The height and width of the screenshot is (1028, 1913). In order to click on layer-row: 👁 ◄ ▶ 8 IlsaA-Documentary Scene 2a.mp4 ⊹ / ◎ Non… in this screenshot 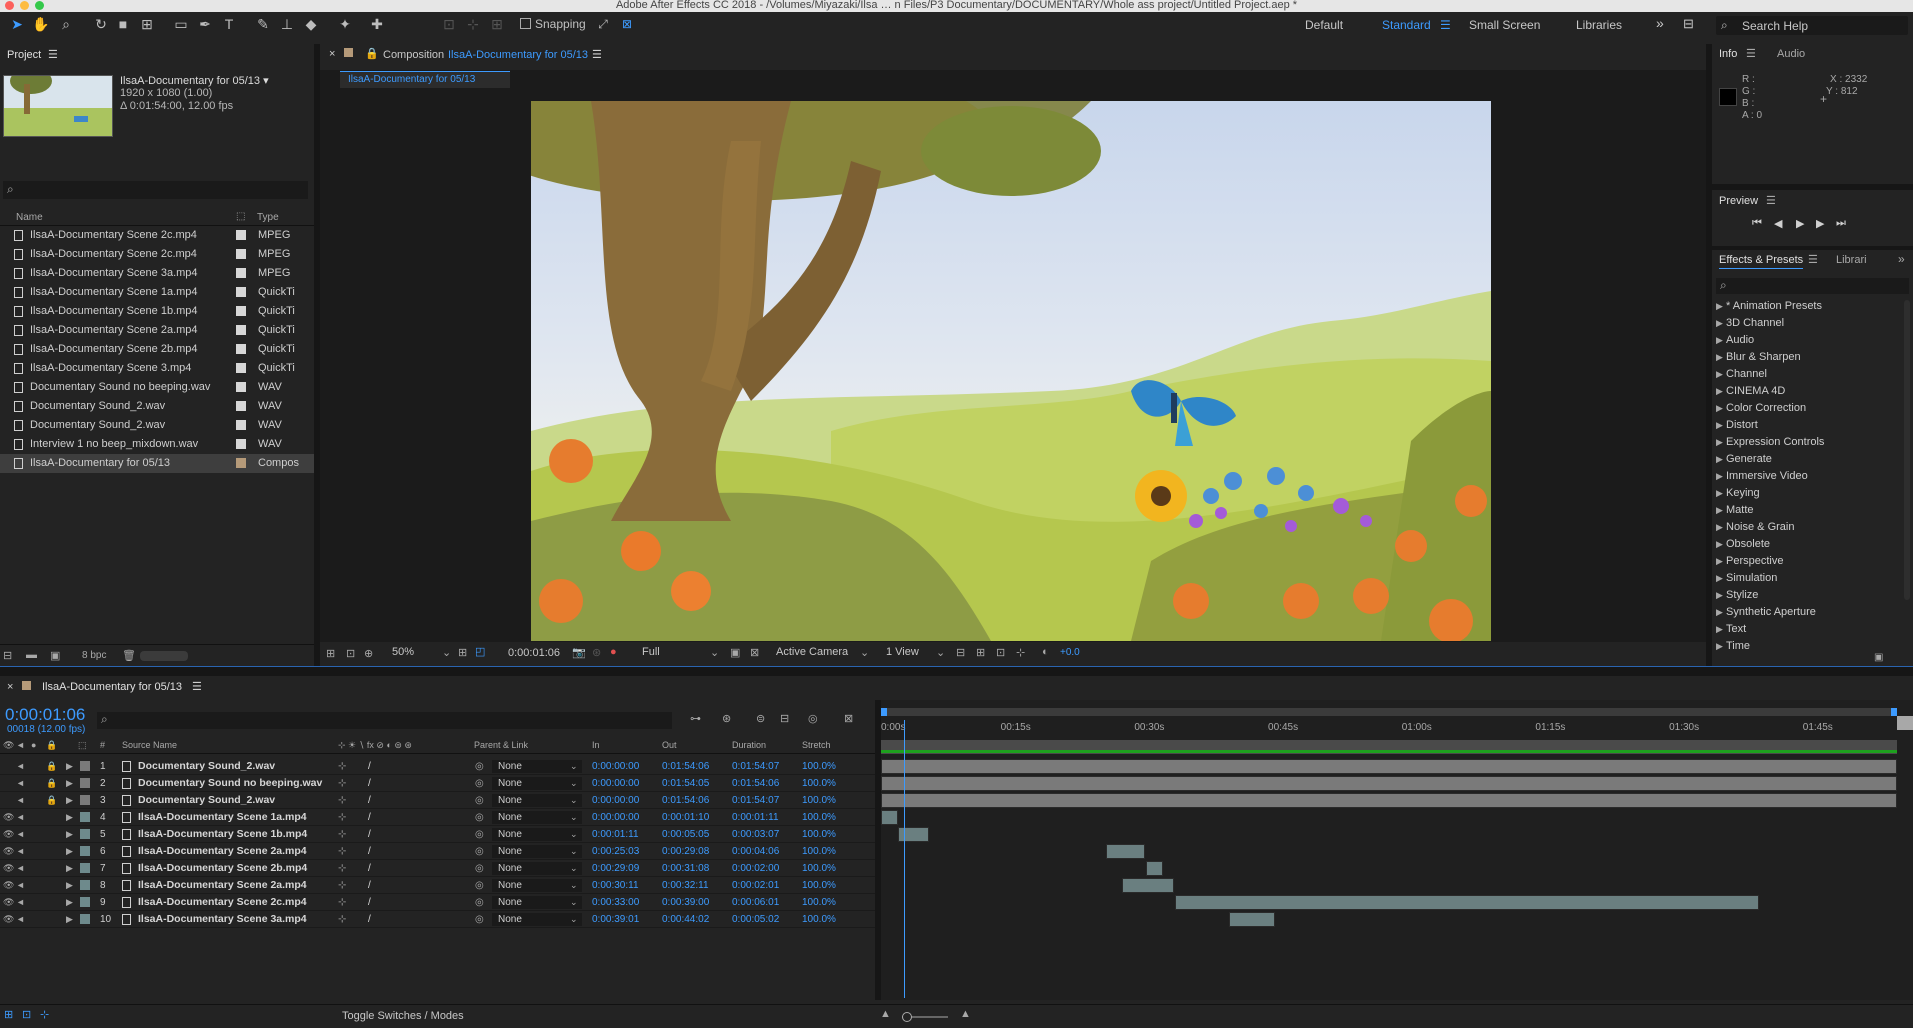, I will do `click(437, 885)`.